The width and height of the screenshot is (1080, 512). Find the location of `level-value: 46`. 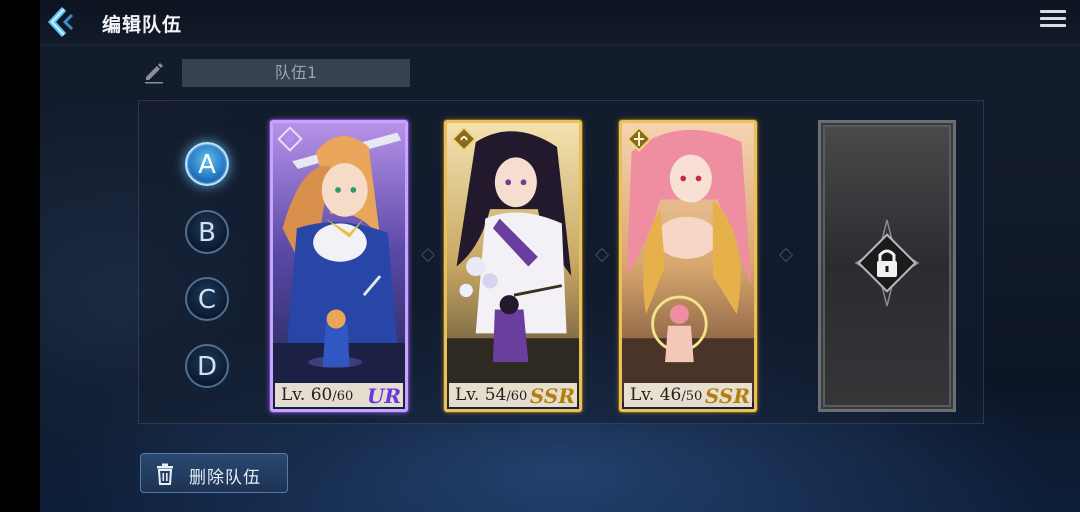

level-value: 46 is located at coordinates (670, 395).